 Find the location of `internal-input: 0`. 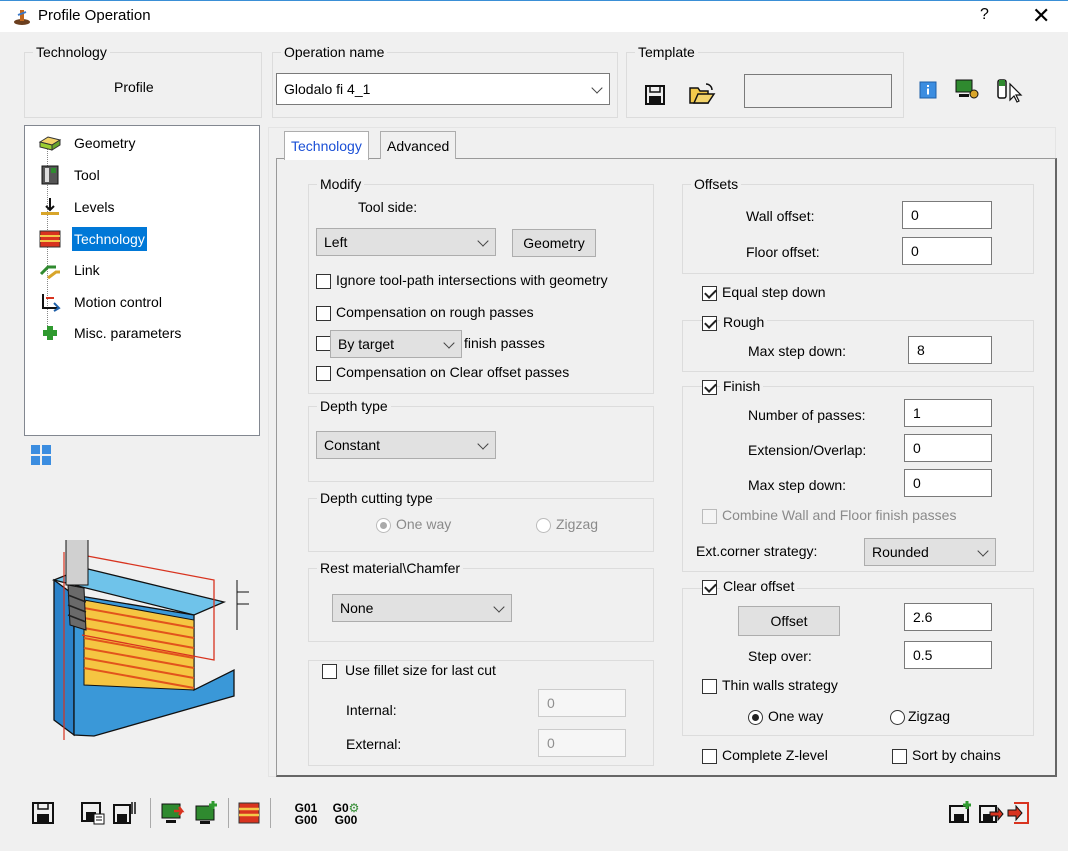

internal-input: 0 is located at coordinates (582, 703).